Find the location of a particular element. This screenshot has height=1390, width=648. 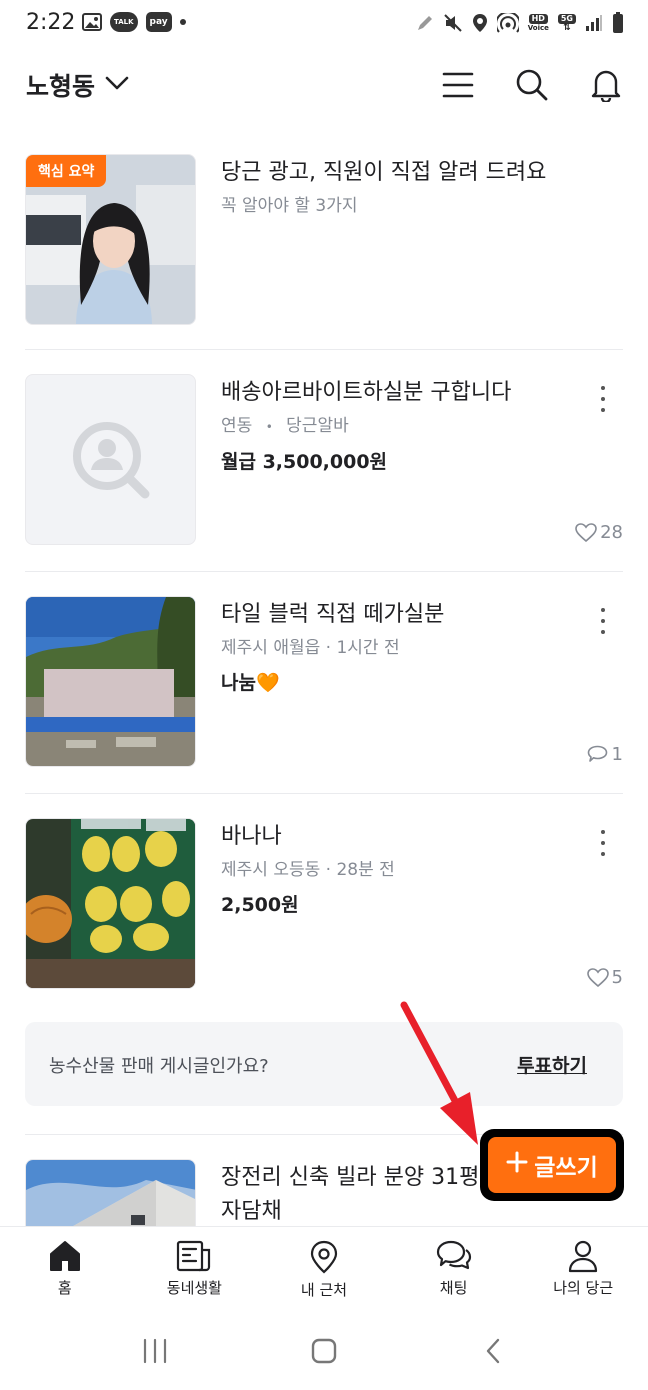

banana-photo-thumbnail is located at coordinates (110, 903).